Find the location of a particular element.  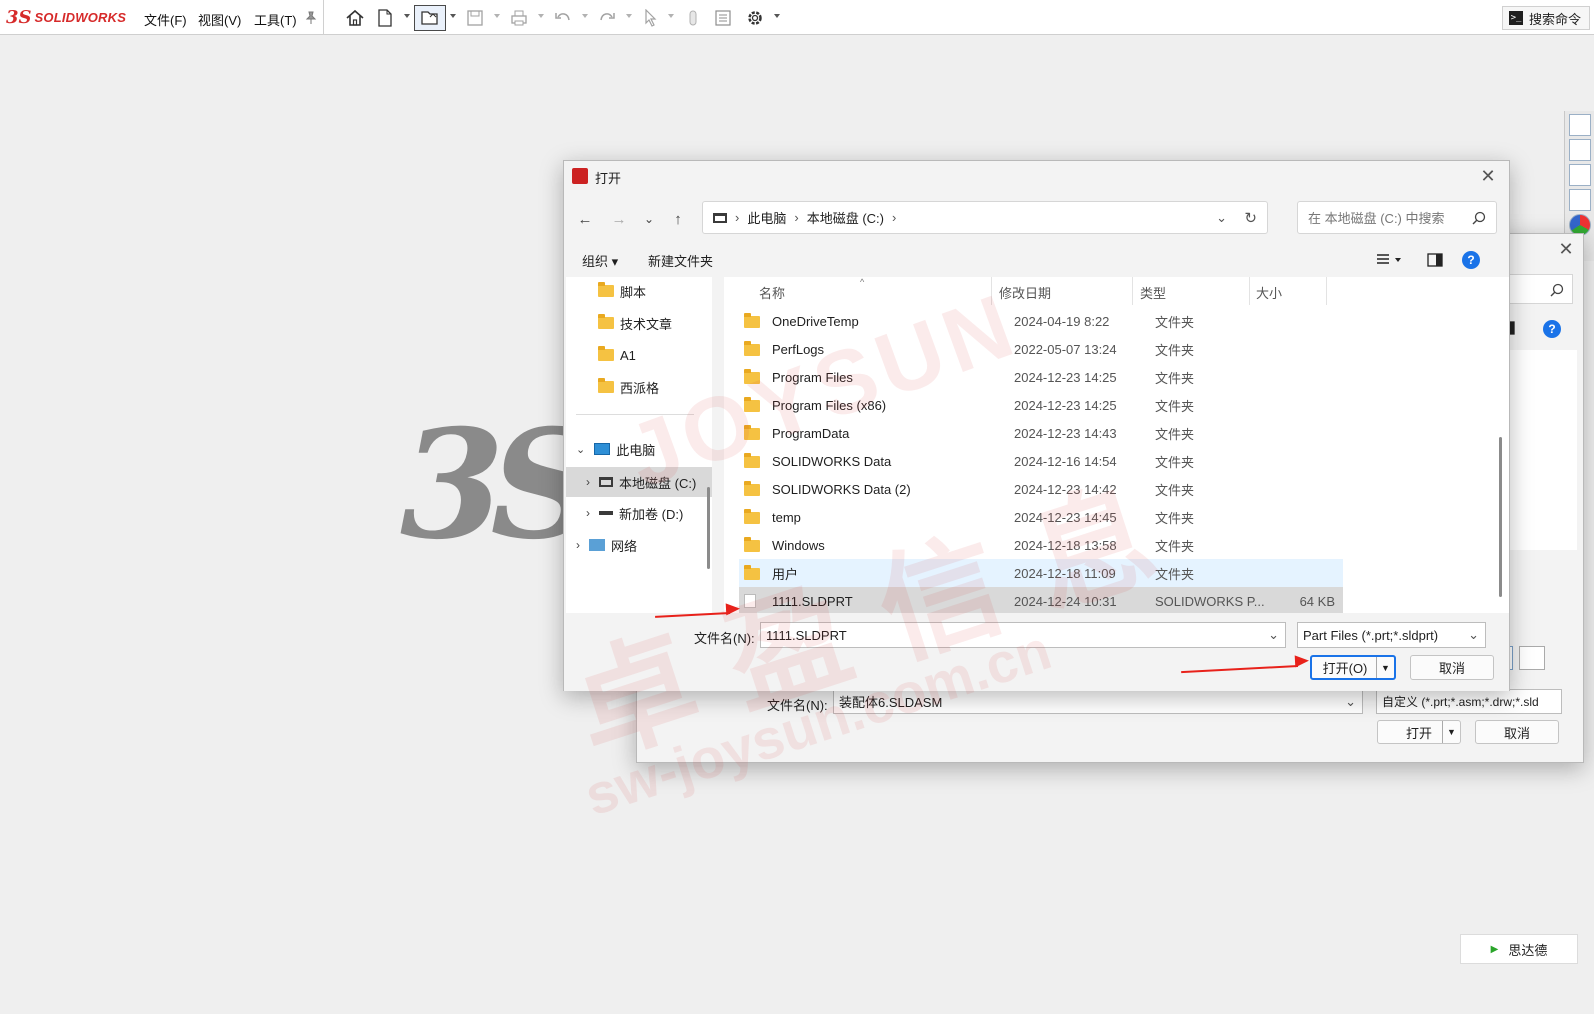

file-list-scrollbar is located at coordinates (1500, 517).